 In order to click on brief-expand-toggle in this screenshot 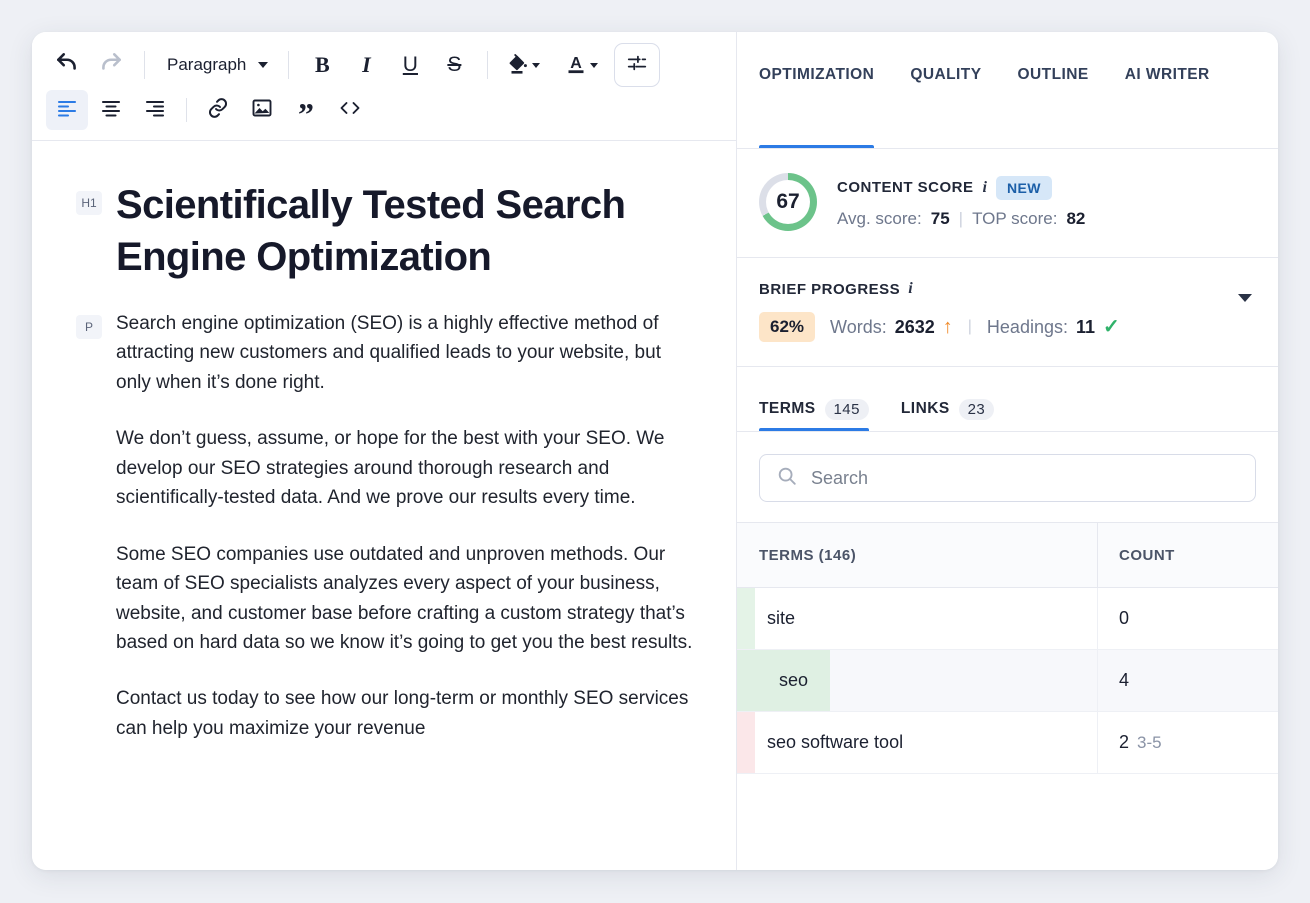, I will do `click(1245, 298)`.